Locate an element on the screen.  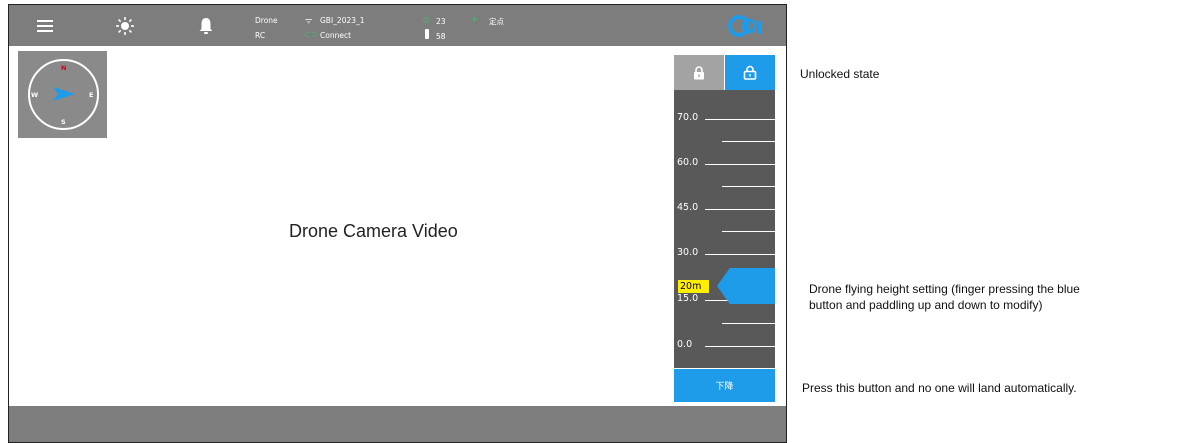
tick-label: 70.0 is located at coordinates (688, 117).